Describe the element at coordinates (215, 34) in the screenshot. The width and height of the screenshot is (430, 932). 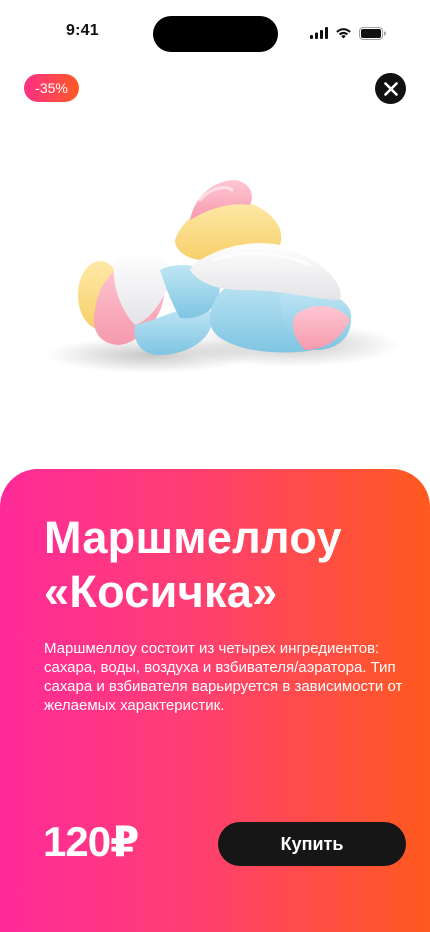
I see `dynamic-island` at that location.